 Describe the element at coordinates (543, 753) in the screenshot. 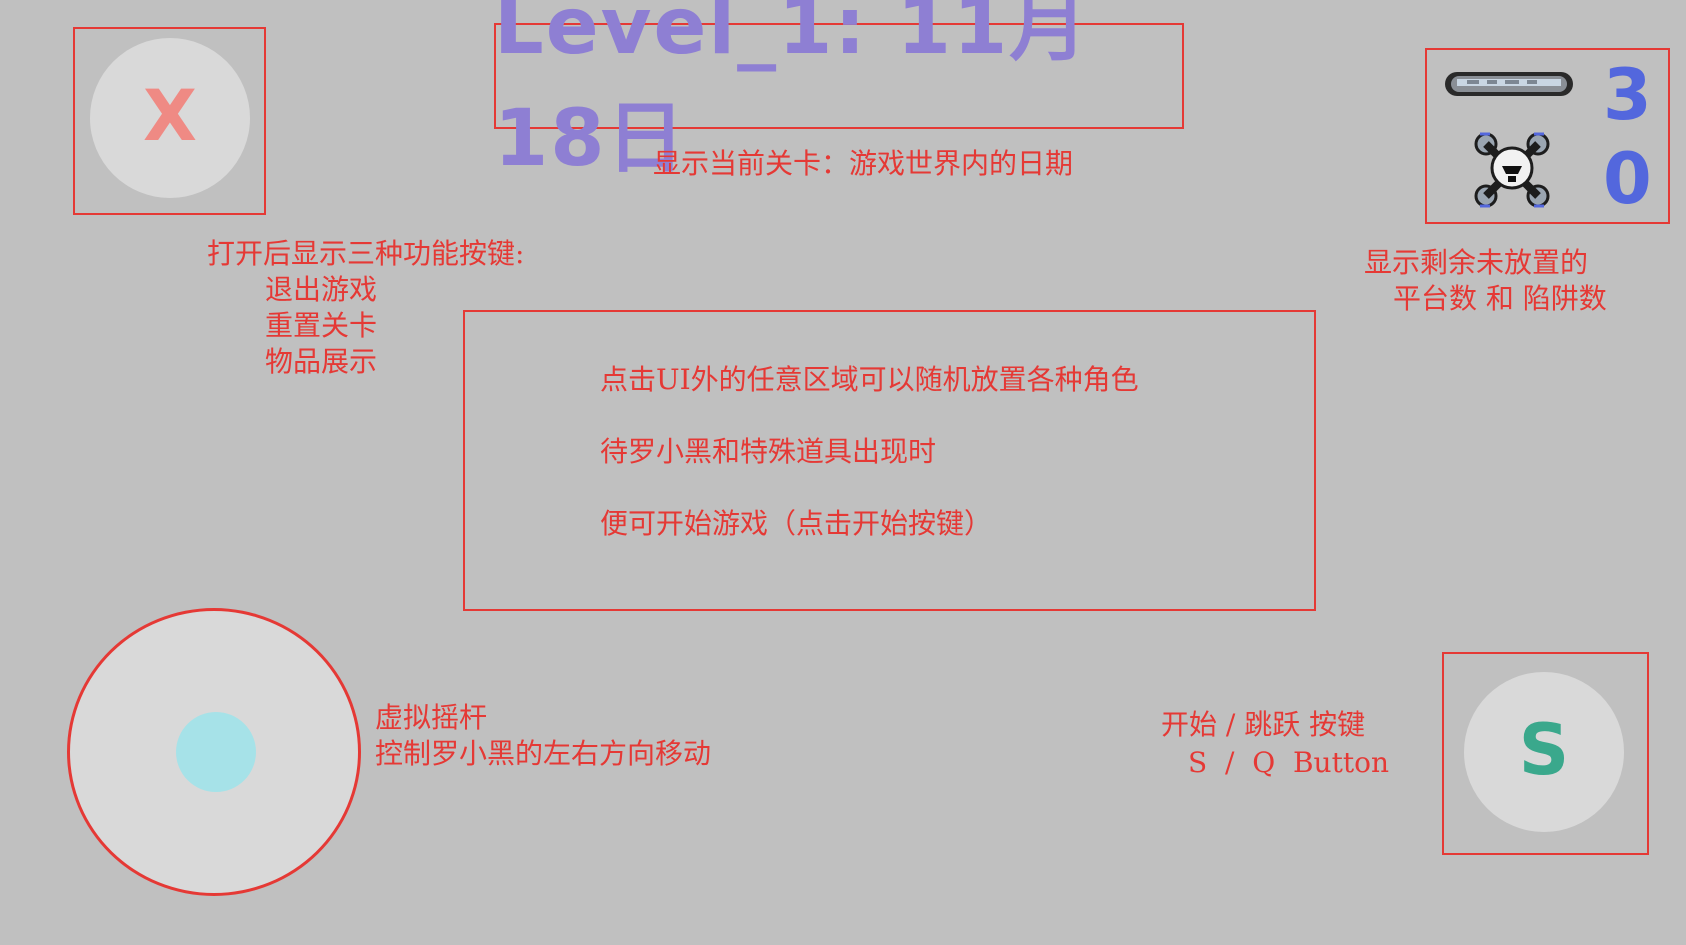

I see `joystick-caption-line2: 控制罗小黑的左右方向移动` at that location.